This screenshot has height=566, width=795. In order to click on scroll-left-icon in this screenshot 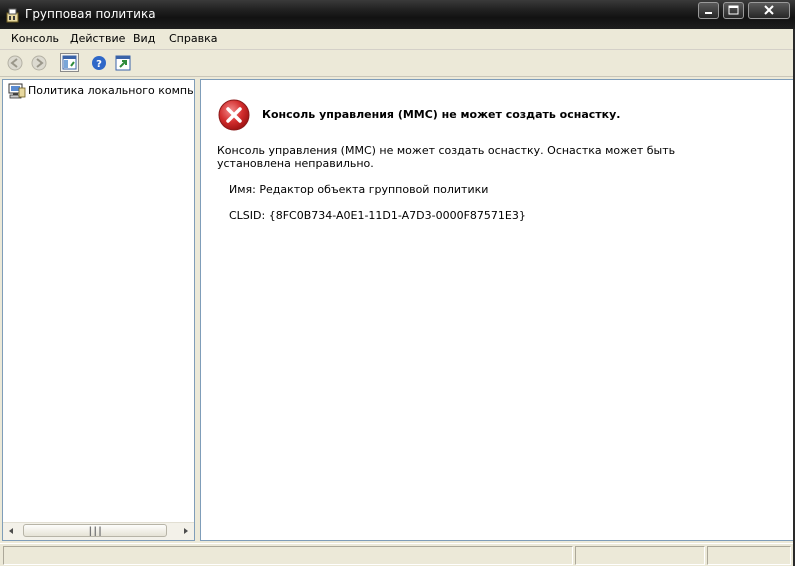, I will do `click(11, 531)`.